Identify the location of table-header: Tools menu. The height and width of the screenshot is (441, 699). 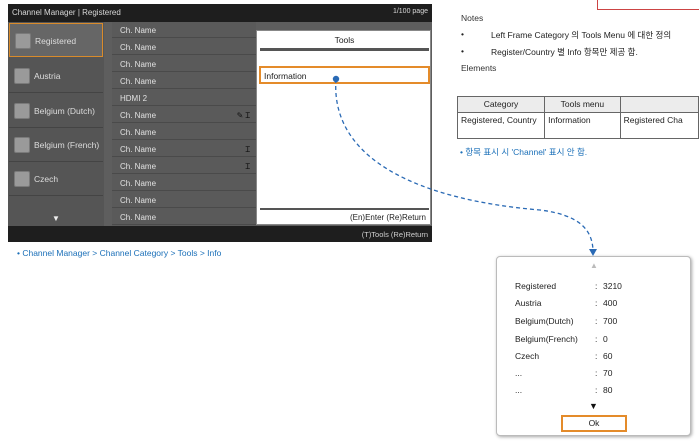
(582, 104).